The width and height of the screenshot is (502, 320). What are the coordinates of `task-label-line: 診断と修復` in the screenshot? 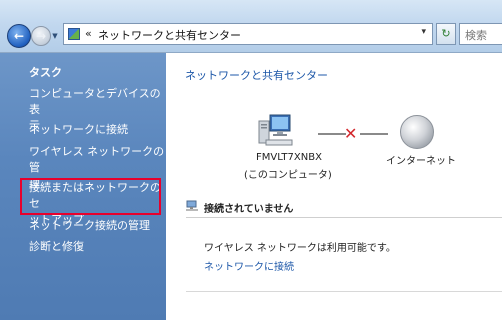 It's located at (56, 246).